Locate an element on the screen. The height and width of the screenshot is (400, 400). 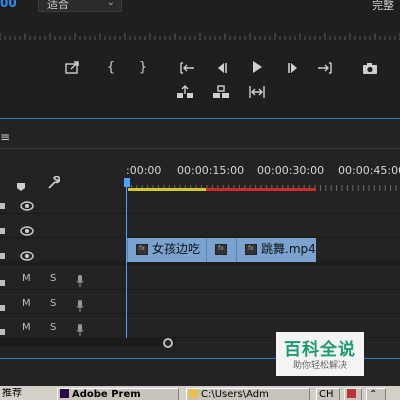
step-back-icon is located at coordinates (222, 68).